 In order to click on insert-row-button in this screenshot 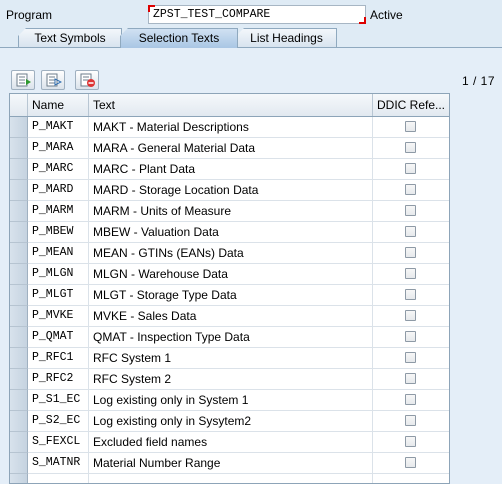, I will do `click(23, 80)`.